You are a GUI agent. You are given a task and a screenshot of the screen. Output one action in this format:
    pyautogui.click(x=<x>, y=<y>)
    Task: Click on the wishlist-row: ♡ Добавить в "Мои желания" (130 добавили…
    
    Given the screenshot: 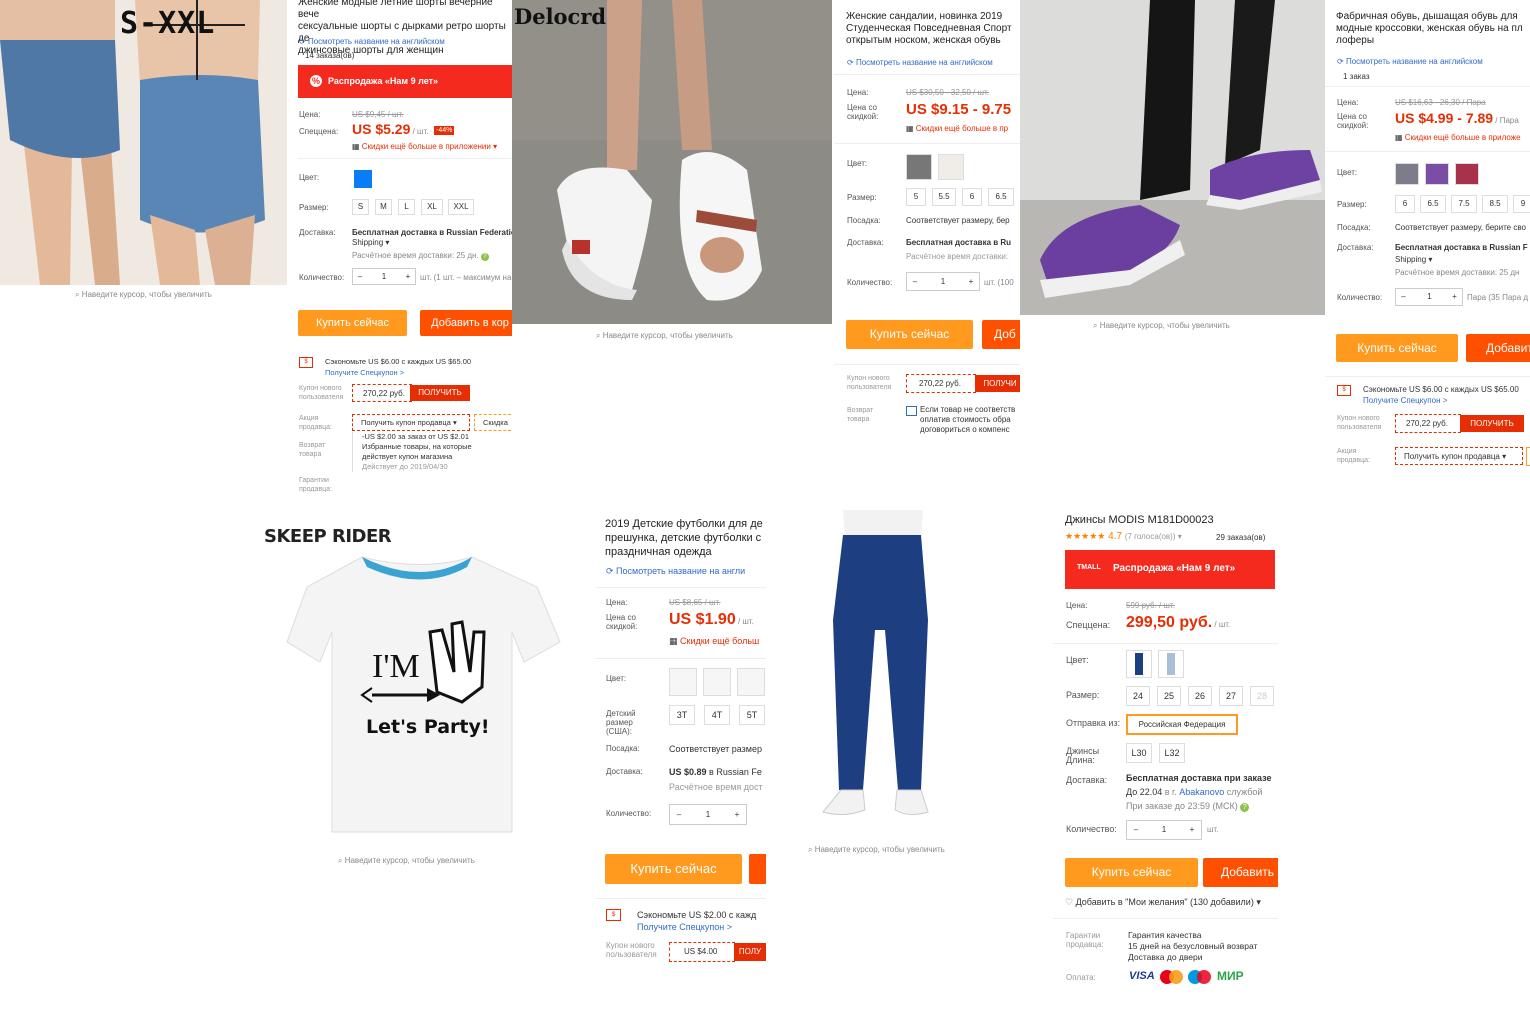 What is the action you would take?
    pyautogui.click(x=1163, y=902)
    